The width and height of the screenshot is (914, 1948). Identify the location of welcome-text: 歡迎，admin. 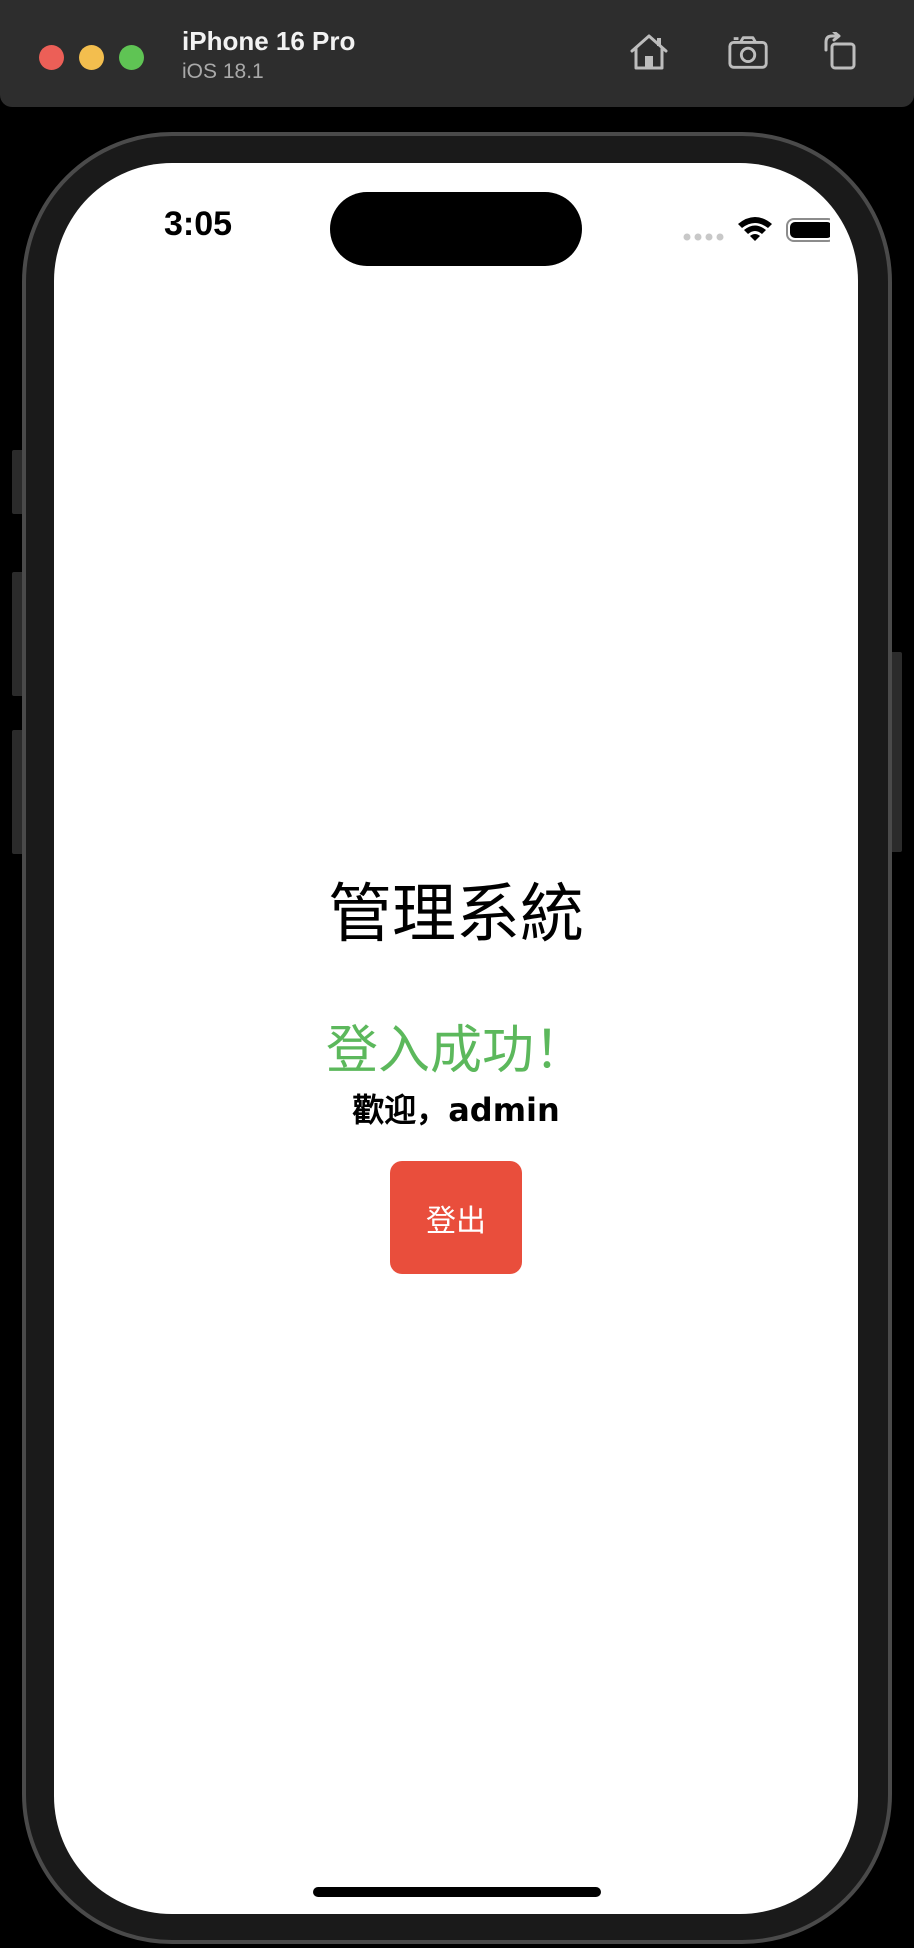
(456, 1110).